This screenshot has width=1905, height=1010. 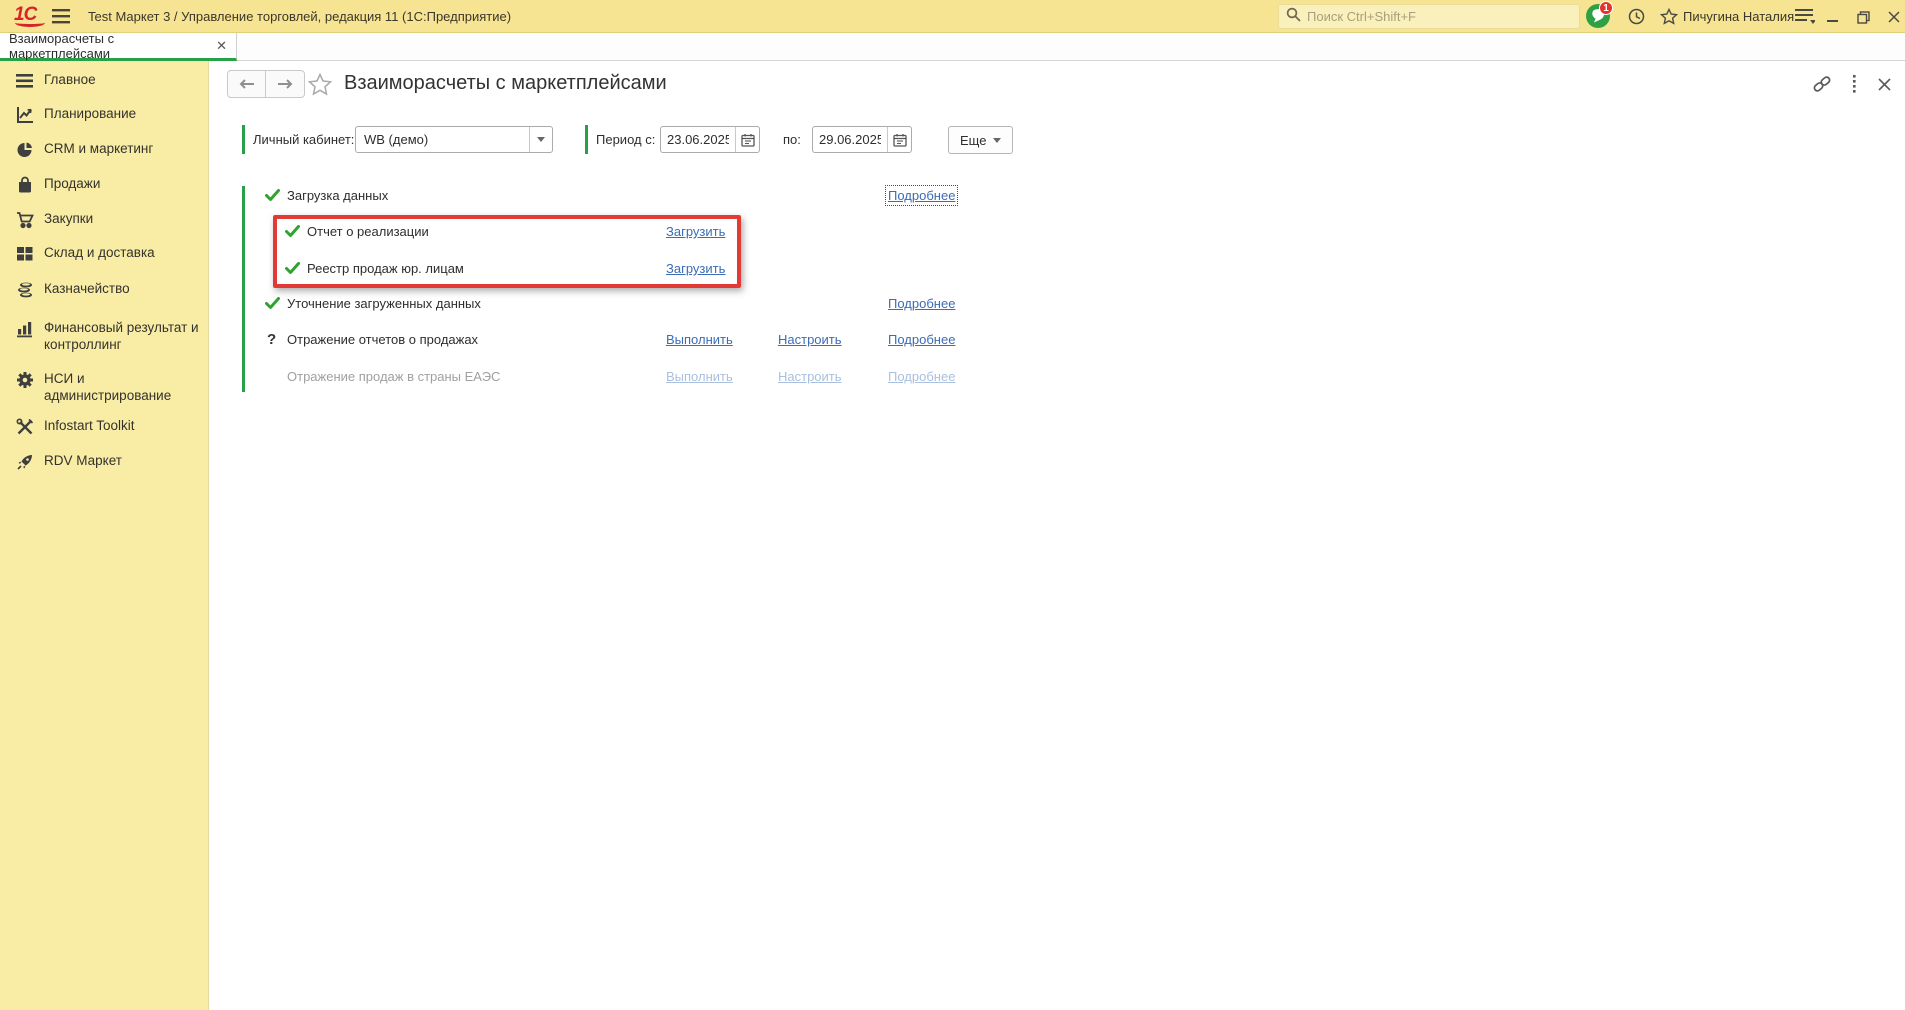 I want to click on tab-bar: Взаиморасчеты с маркетплейсами ✕, so click(x=952, y=45).